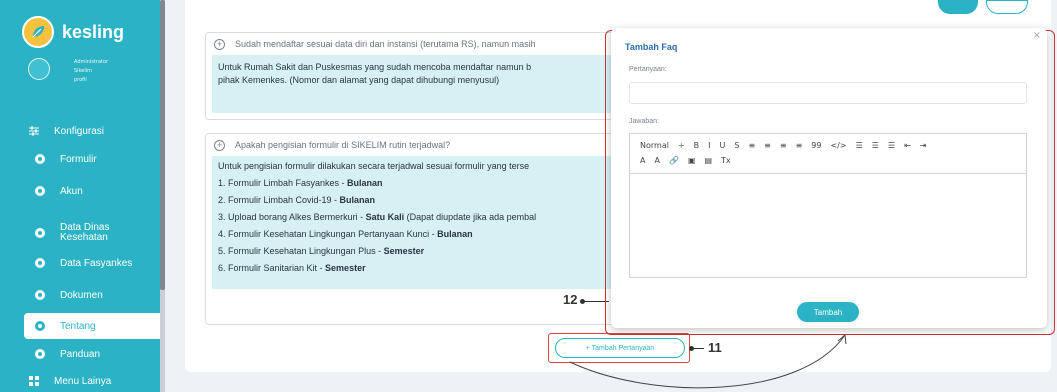  I want to click on toolbar-row2-tool-3: ▣, so click(692, 160).